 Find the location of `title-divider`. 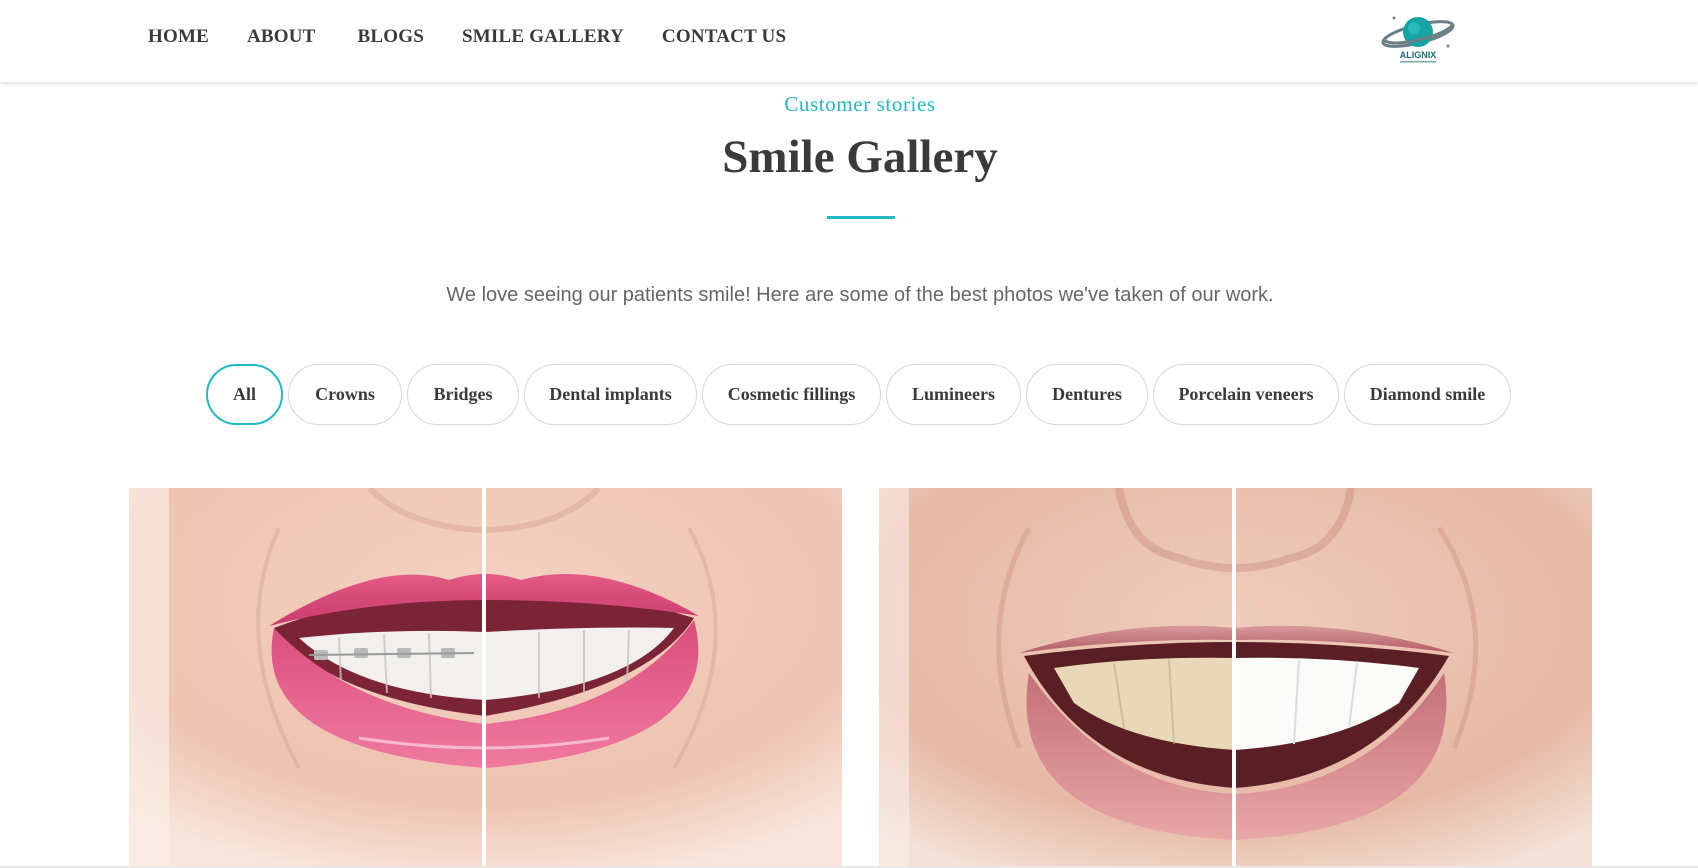

title-divider is located at coordinates (861, 217).